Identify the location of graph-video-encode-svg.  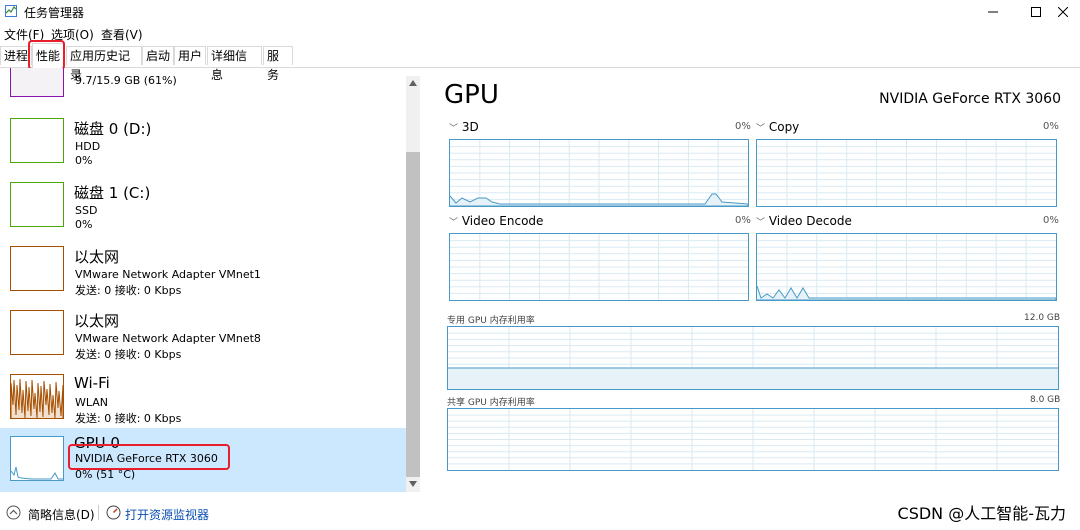
(599, 267).